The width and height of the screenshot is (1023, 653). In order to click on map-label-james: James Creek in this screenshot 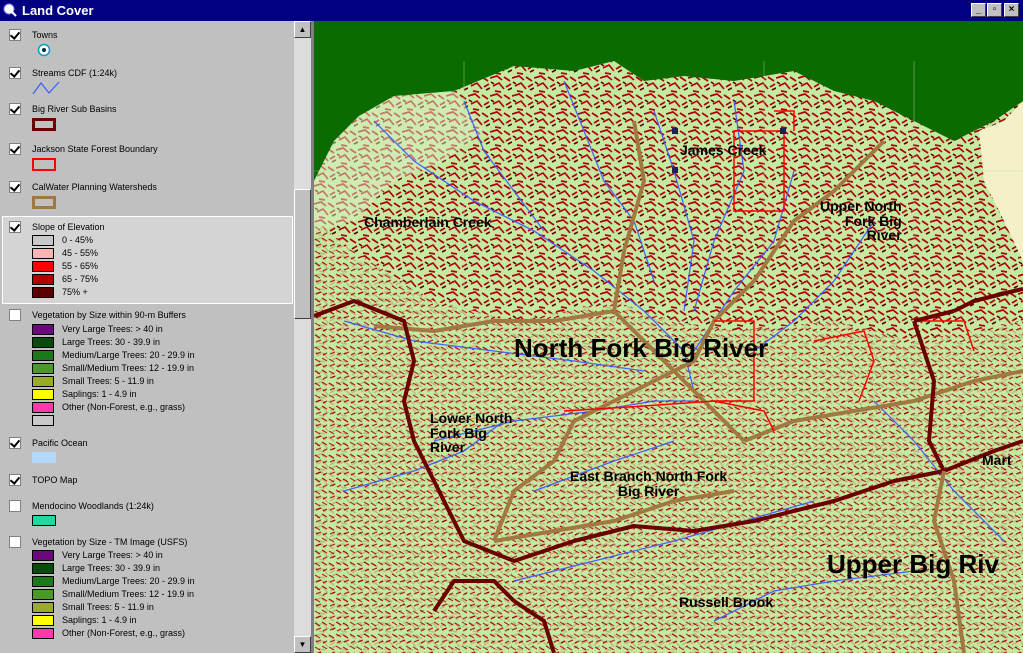, I will do `click(723, 150)`.